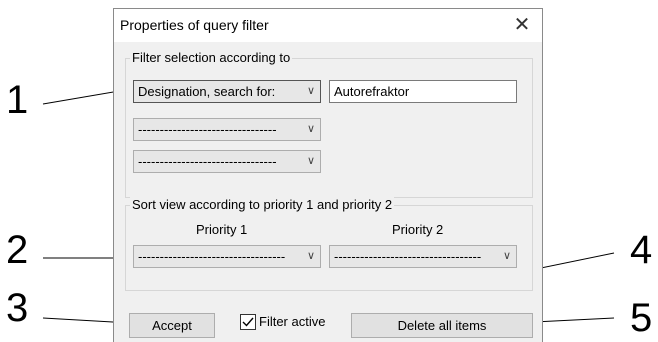 The height and width of the screenshot is (342, 658). What do you see at coordinates (17, 308) in the screenshot?
I see `callout-number-3: 3` at bounding box center [17, 308].